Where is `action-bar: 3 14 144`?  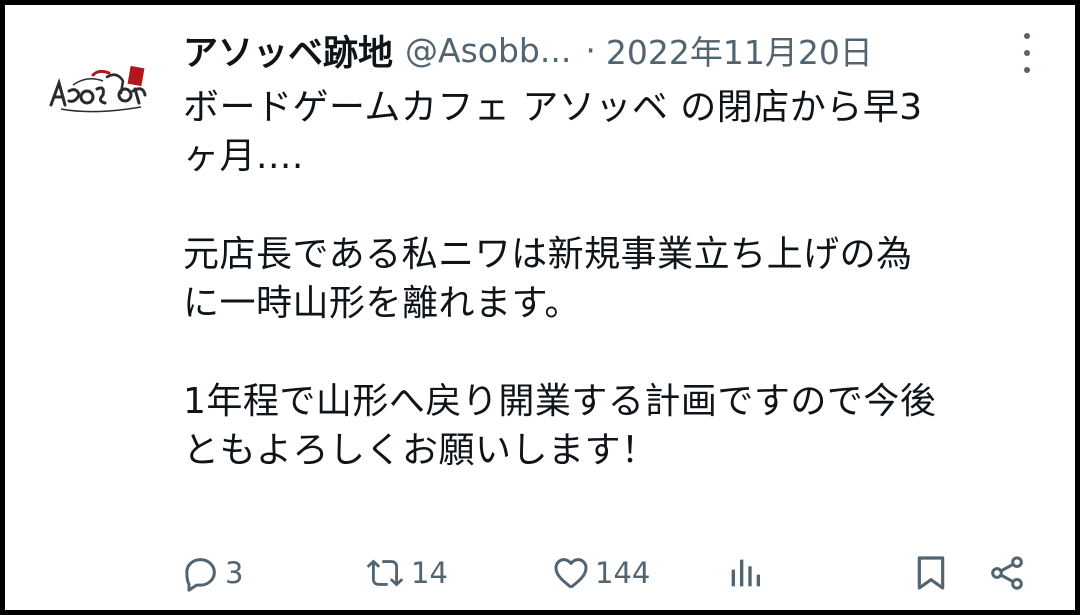
action-bar: 3 14 144 is located at coordinates (611, 573).